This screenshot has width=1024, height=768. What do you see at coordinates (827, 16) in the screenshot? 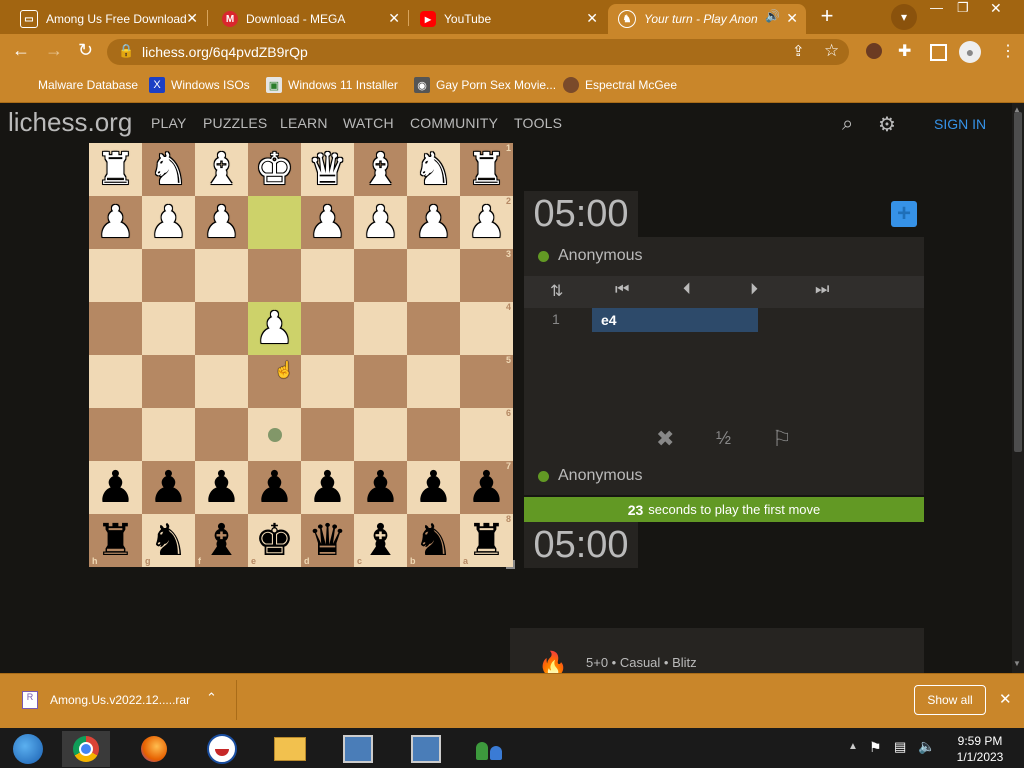
I see `new-tab-plus-icon: +` at bounding box center [827, 16].